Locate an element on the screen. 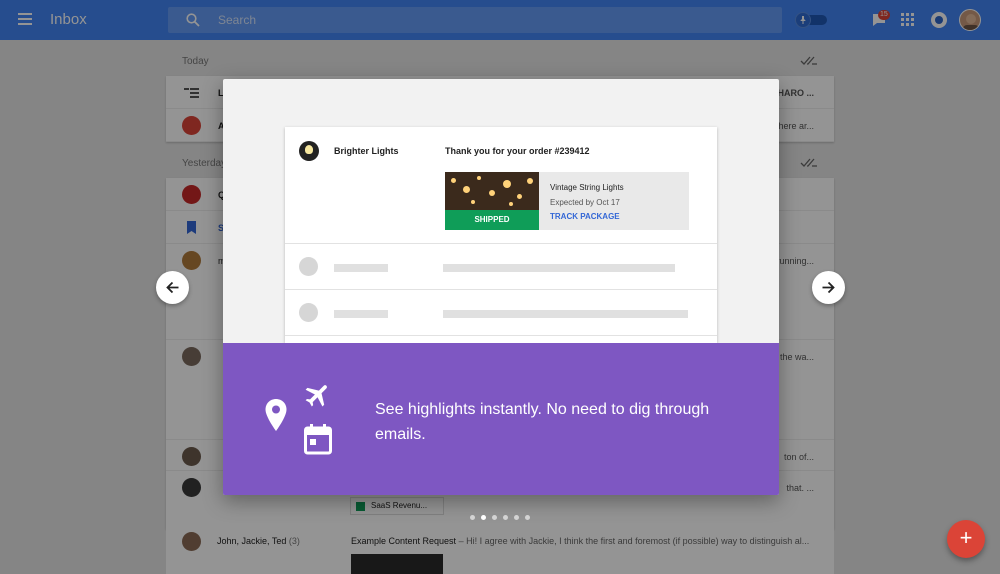  previous-button is located at coordinates (172, 287).